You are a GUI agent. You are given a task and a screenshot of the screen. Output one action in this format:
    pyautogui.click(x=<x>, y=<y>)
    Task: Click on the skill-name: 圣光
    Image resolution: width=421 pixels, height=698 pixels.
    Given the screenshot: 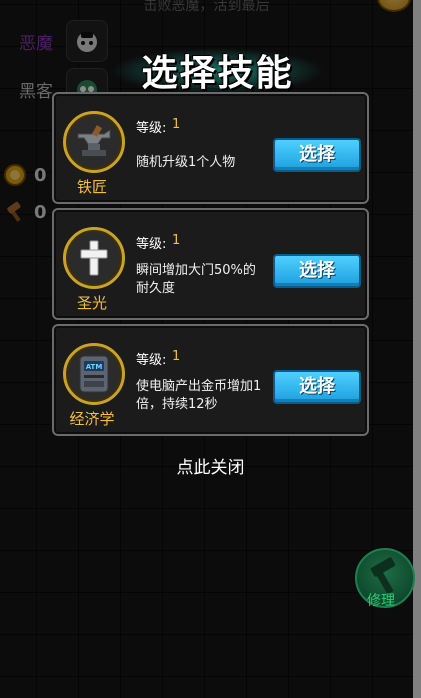 What is the action you would take?
    pyautogui.click(x=91, y=303)
    